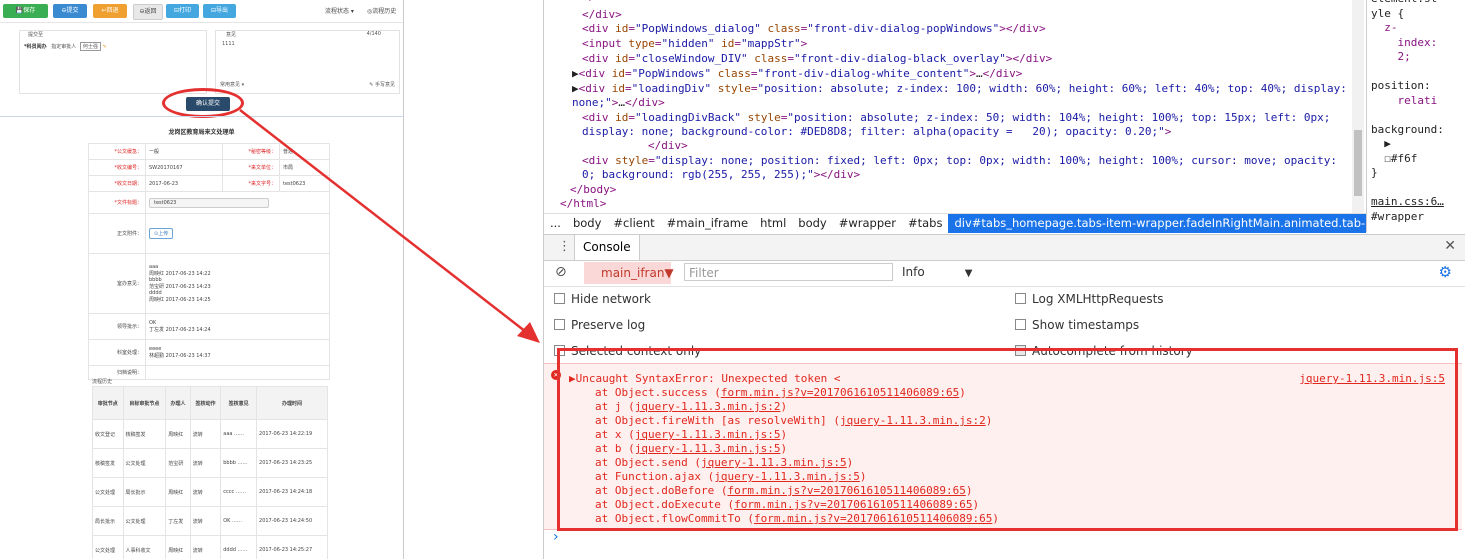  Describe the element at coordinates (1401, 85) in the screenshot. I see `style-line: position:` at that location.